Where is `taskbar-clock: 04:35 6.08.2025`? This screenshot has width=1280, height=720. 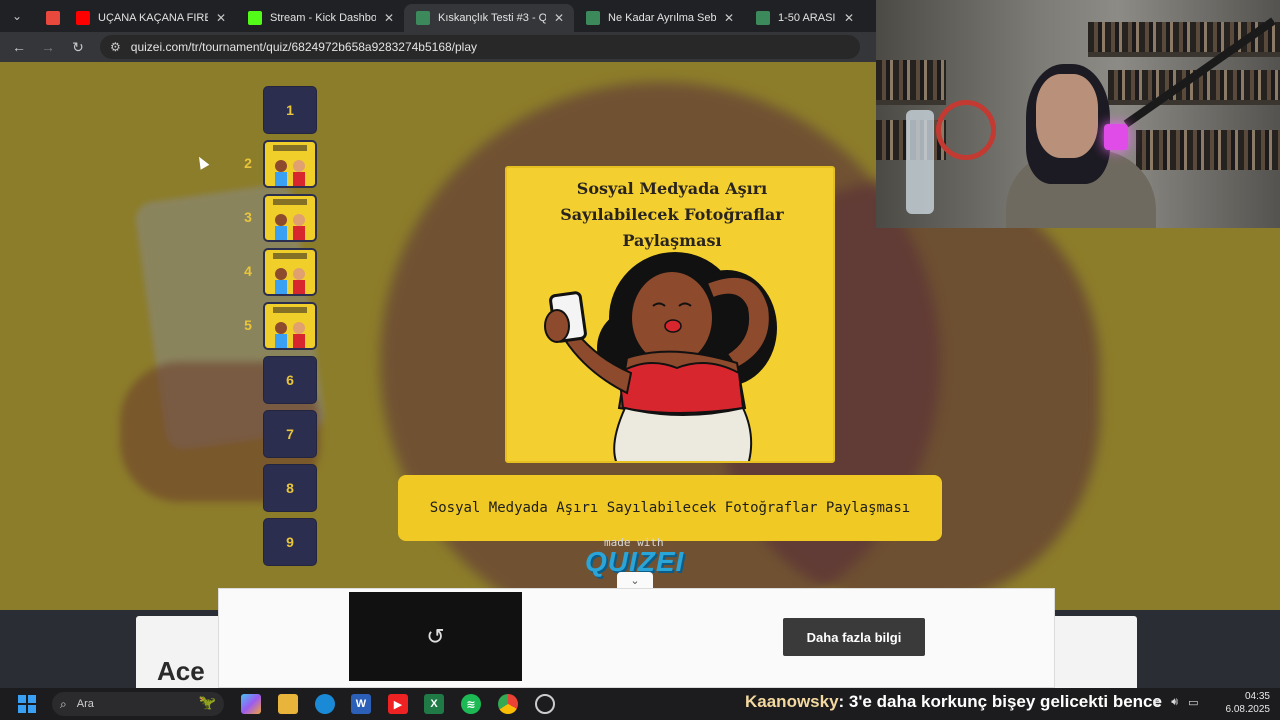 taskbar-clock: 04:35 6.08.2025 is located at coordinates (1244, 703).